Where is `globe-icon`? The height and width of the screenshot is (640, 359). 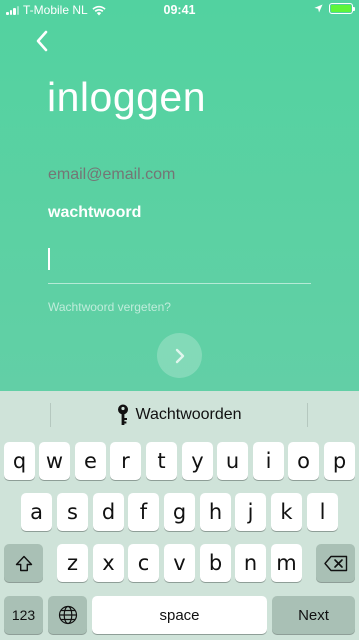 globe-icon is located at coordinates (67, 615).